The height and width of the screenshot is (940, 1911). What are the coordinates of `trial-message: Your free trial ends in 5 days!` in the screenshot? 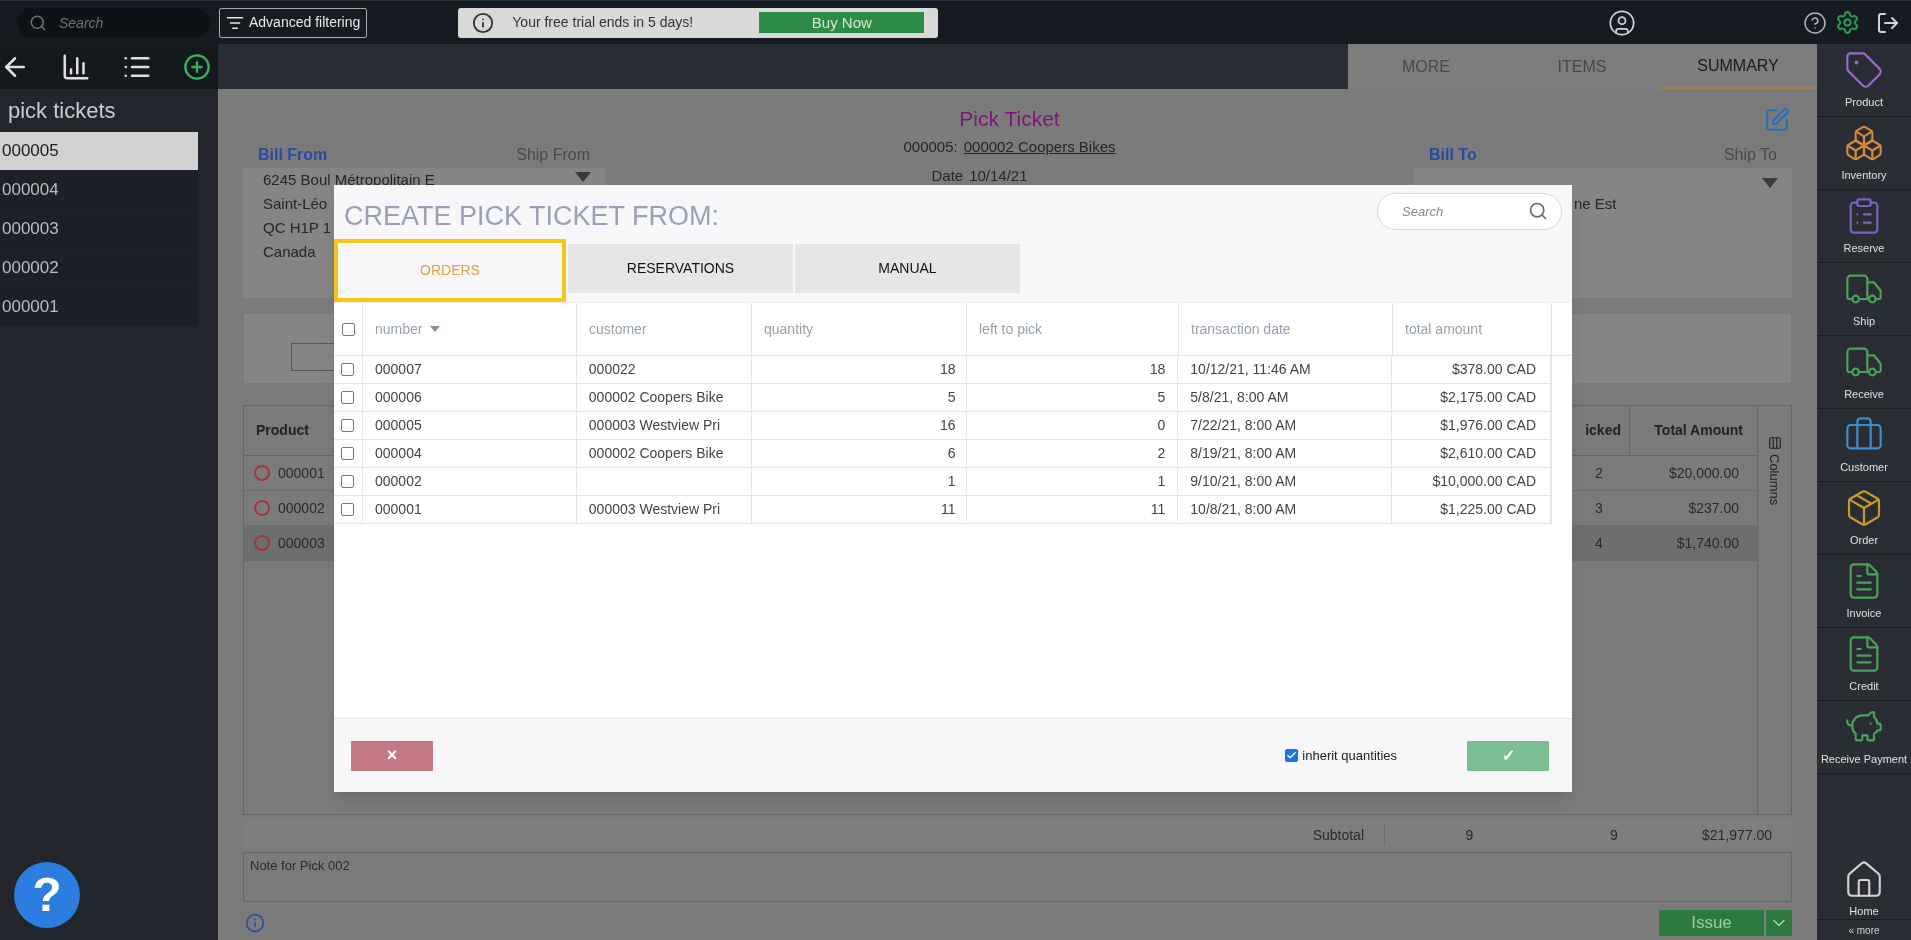 It's located at (603, 22).